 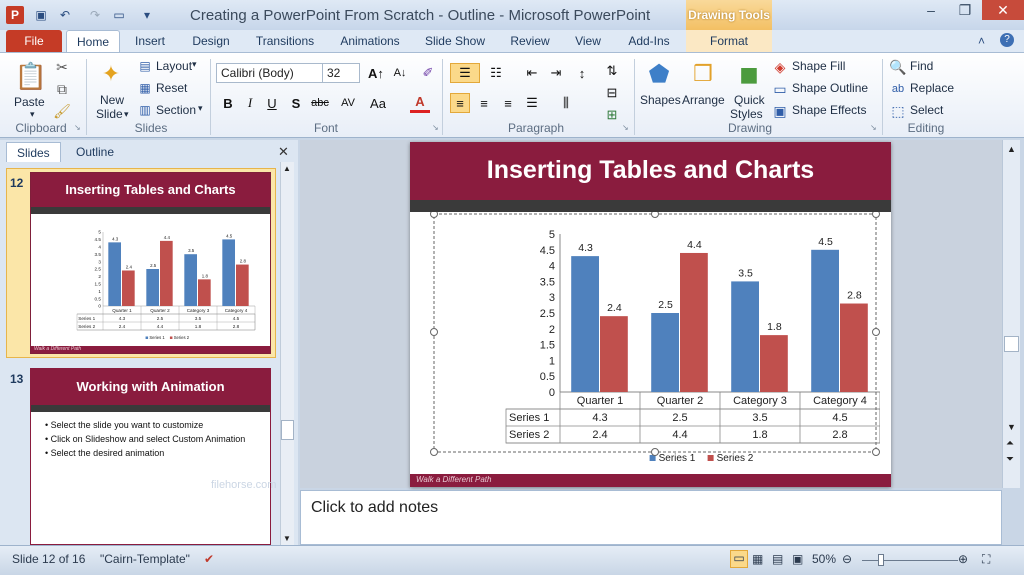 What do you see at coordinates (250, 103) in the screenshot?
I see `italic-icon: I` at bounding box center [250, 103].